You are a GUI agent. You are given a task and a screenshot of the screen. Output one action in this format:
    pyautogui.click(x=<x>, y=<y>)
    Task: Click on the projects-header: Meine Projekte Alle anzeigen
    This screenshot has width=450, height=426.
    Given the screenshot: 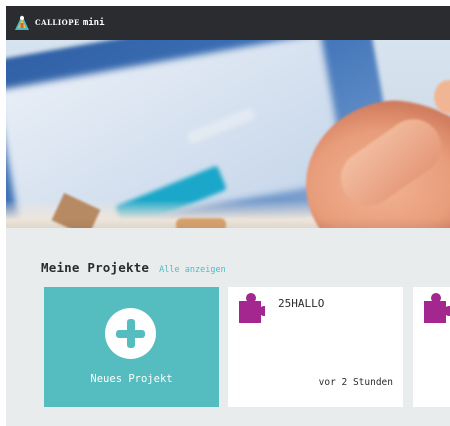 What is the action you would take?
    pyautogui.click(x=133, y=267)
    